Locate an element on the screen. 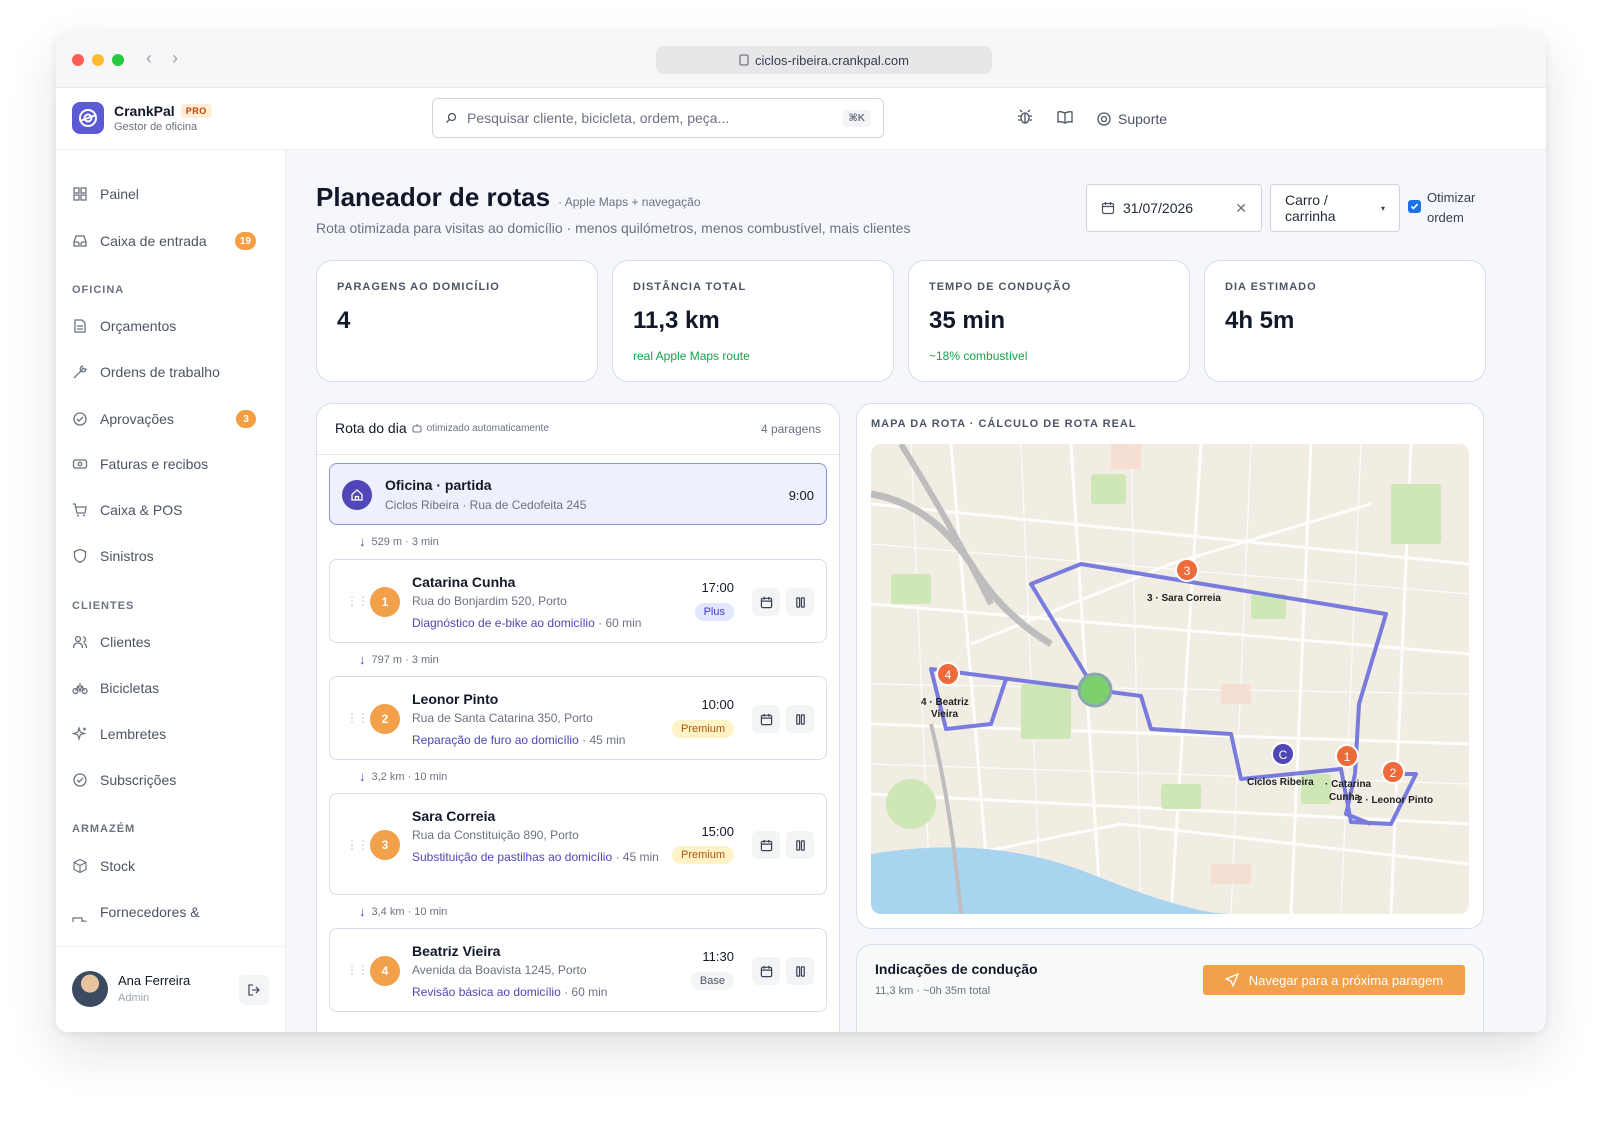 This screenshot has height=1131, width=1600. pause-icon is located at coordinates (800, 845).